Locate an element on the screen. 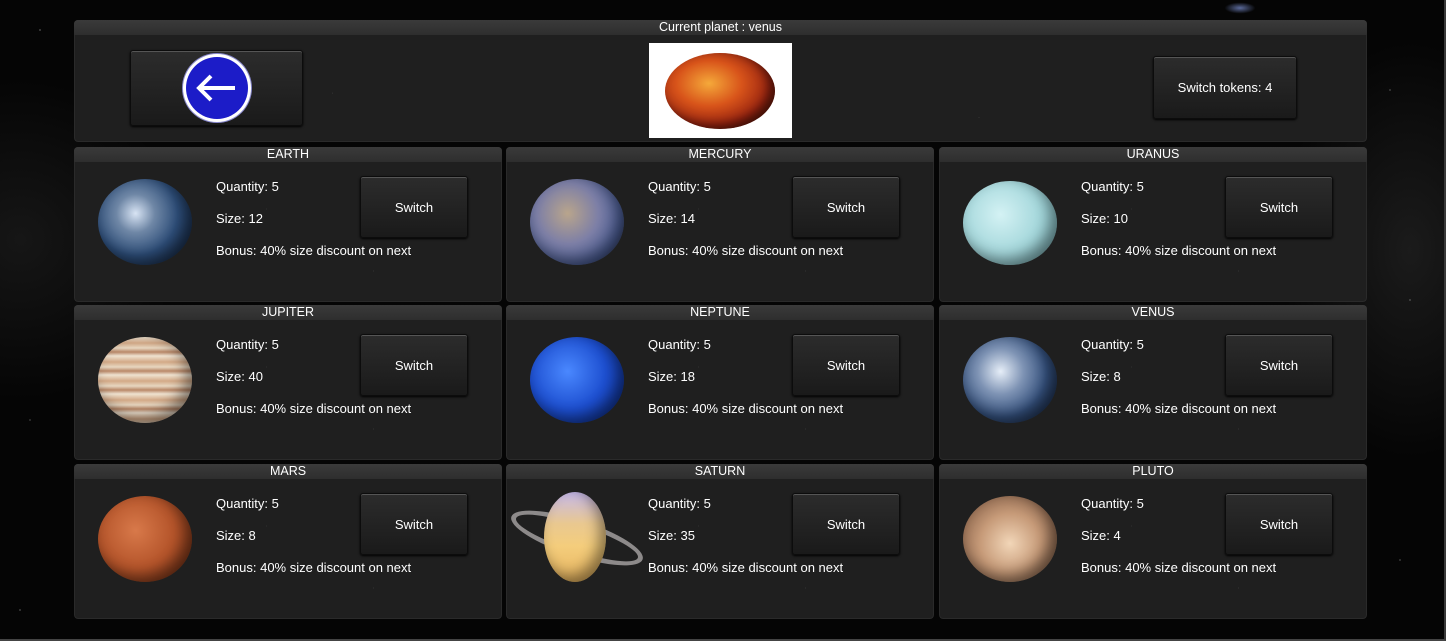 The height and width of the screenshot is (641, 1446). planet-title: JUPITER is located at coordinates (288, 312).